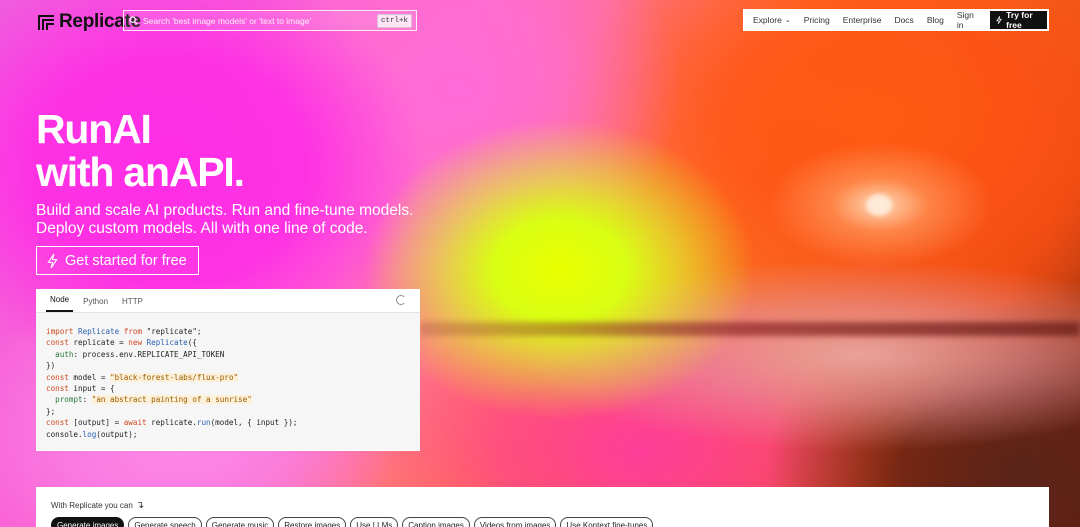  Describe the element at coordinates (817, 20) in the screenshot. I see `nav-pricing: Pricing` at that location.